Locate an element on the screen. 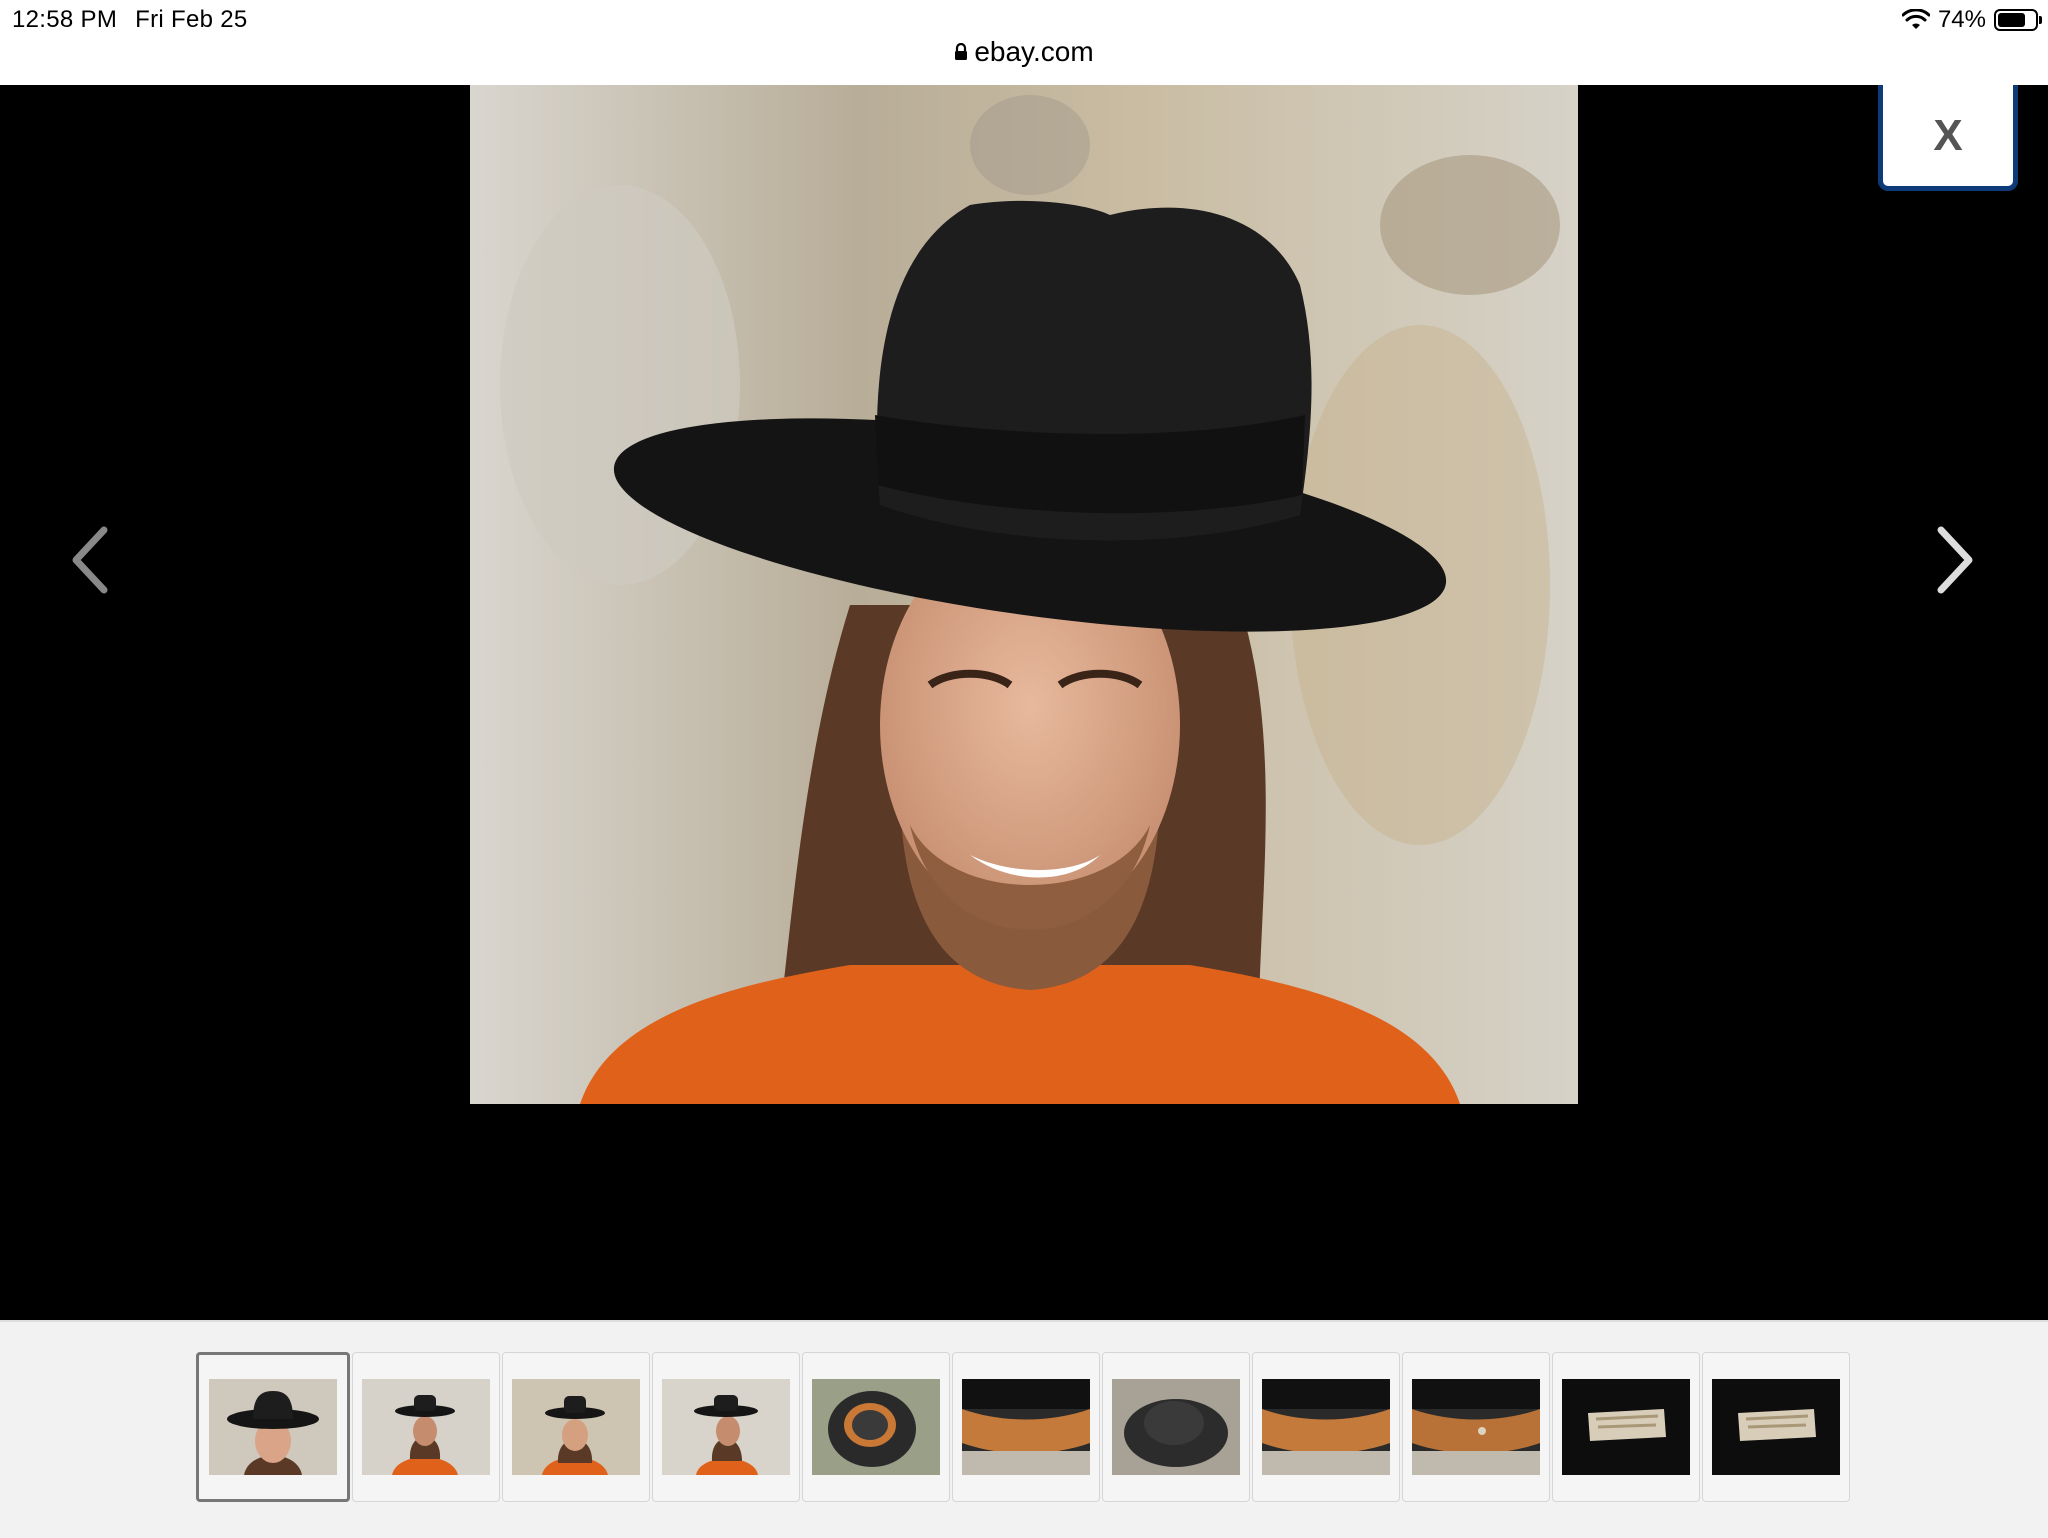  close-viewer-button: X is located at coordinates (1948, 138).